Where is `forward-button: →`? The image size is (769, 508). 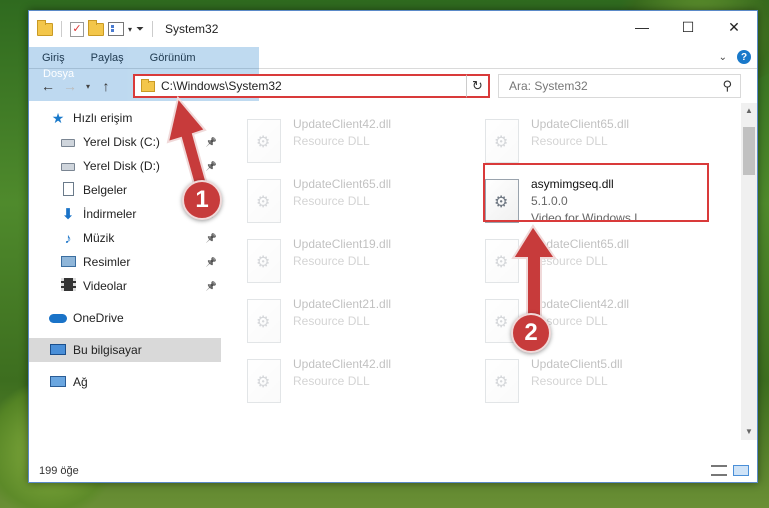 forward-button: → is located at coordinates (70, 86).